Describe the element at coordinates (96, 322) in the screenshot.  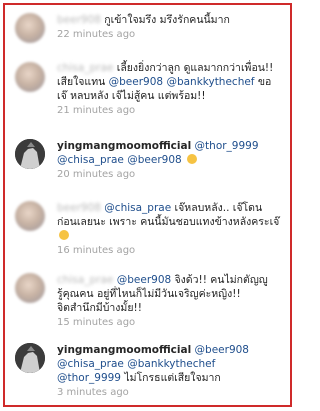
I see `timestamp: 15 minutes ago` at that location.